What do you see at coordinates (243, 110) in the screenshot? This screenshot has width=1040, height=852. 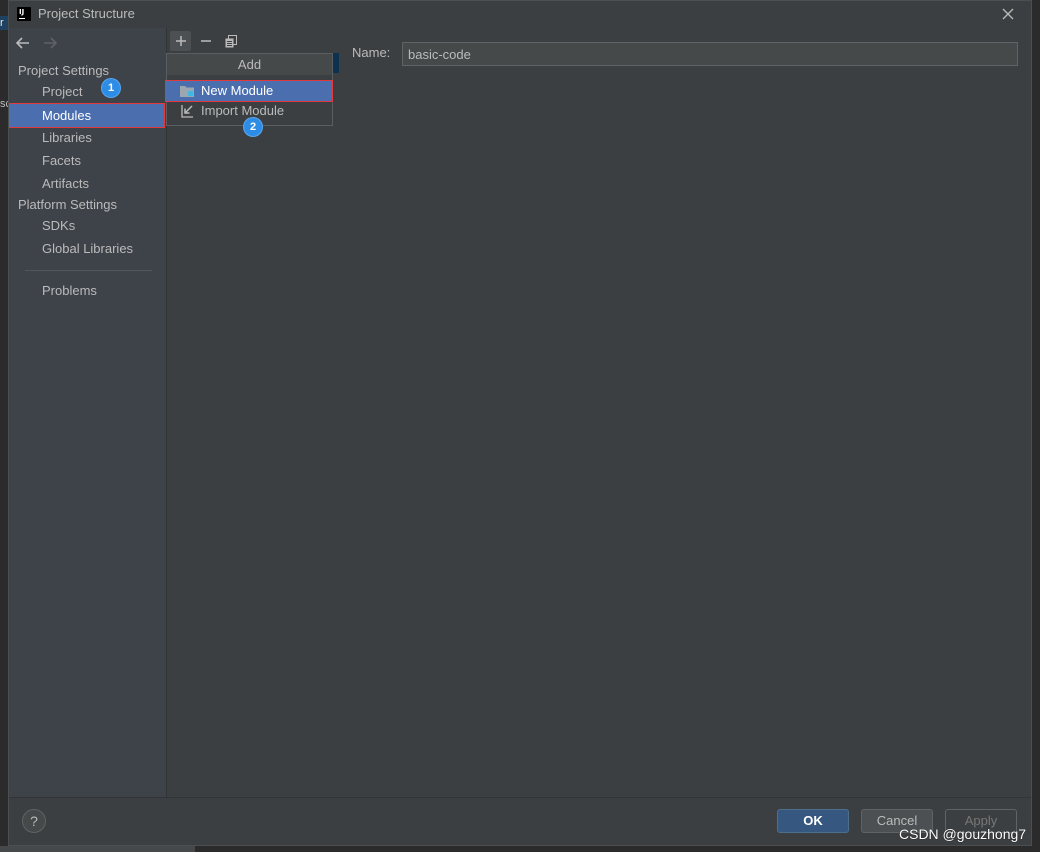 I see `menu-item-label: Import Module` at bounding box center [243, 110].